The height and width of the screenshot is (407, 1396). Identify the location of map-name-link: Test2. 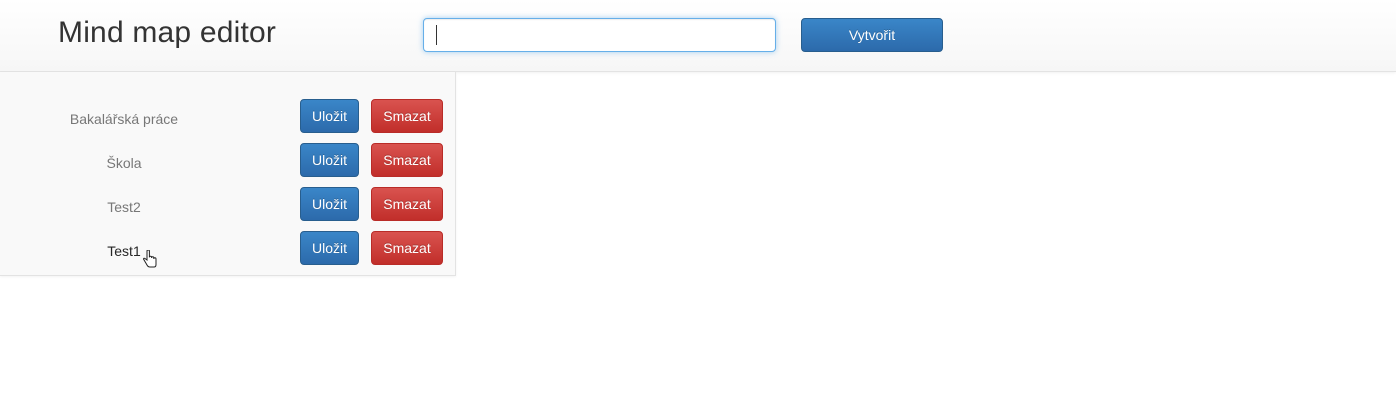
(124, 207).